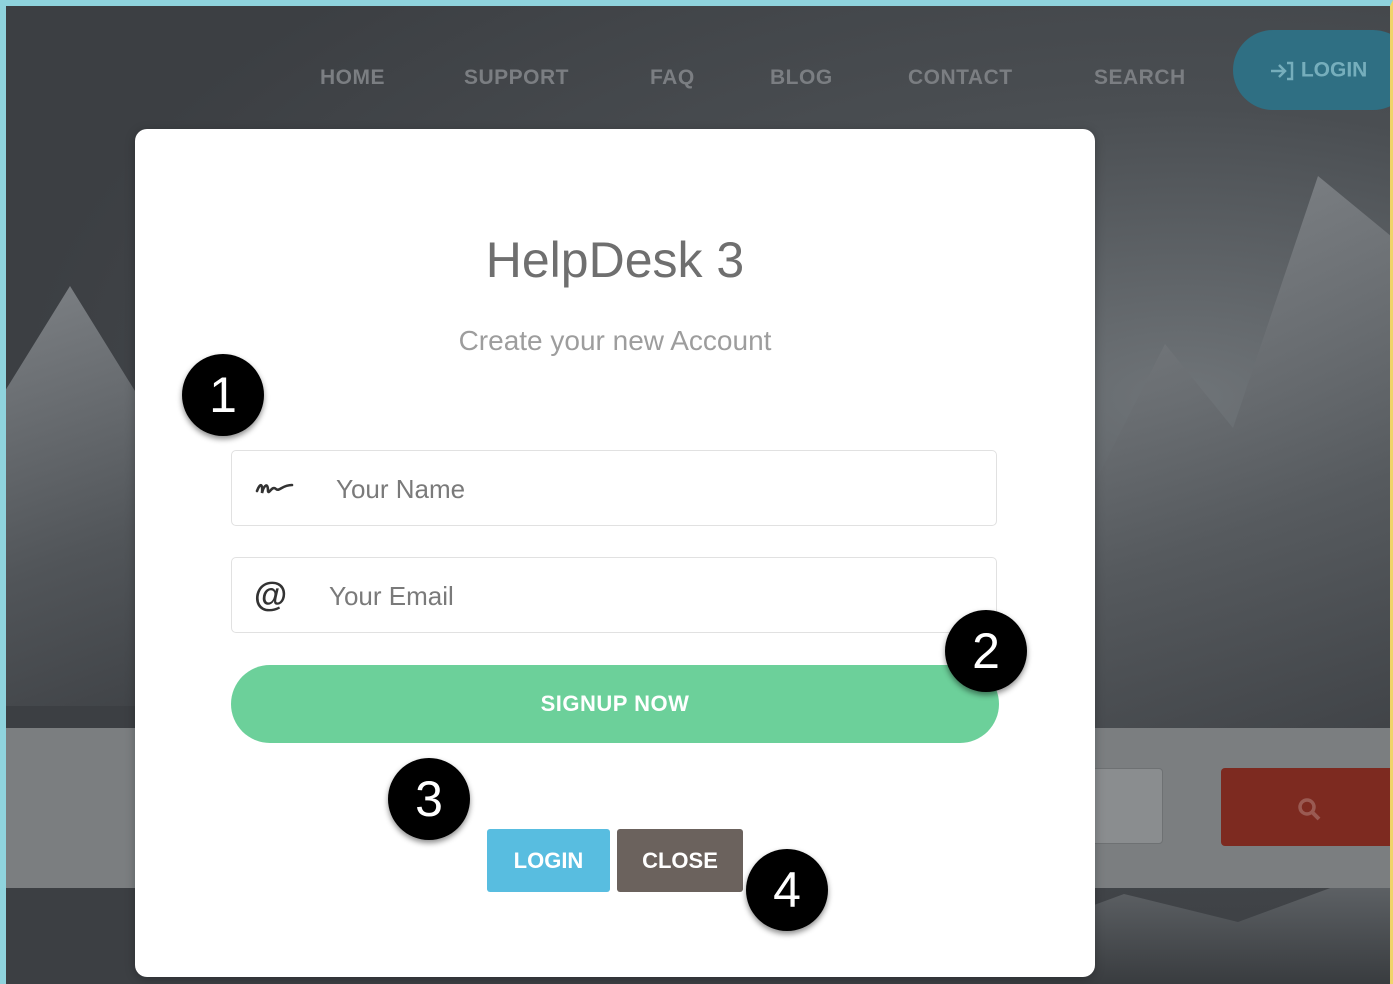 The width and height of the screenshot is (1393, 984). What do you see at coordinates (636, 489) in the screenshot?
I see `name-input` at bounding box center [636, 489].